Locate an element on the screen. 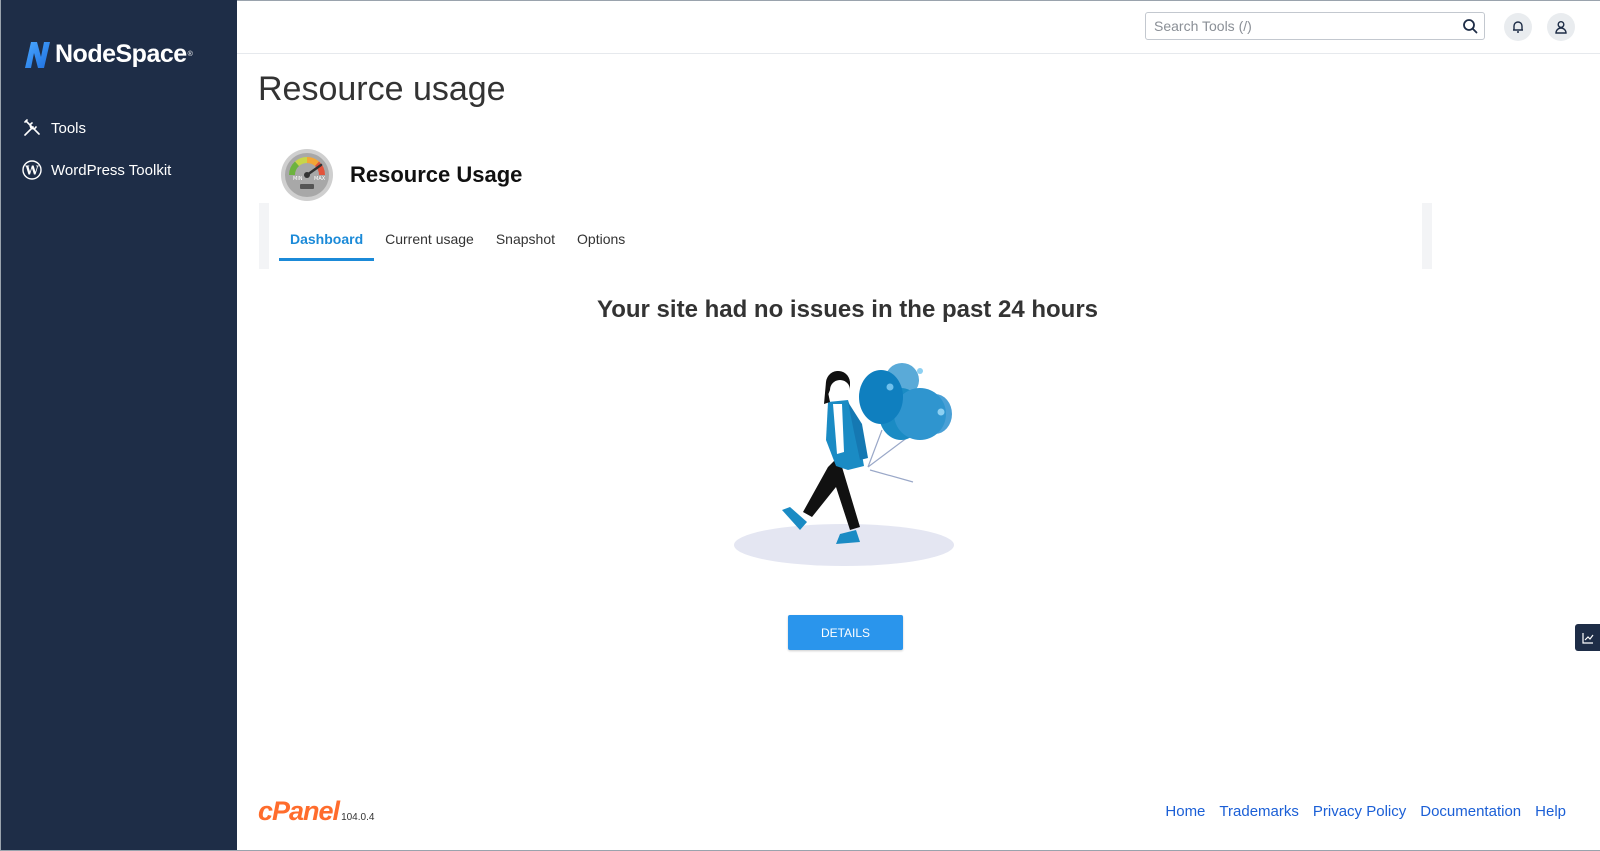 The image size is (1600, 851). search-icon is located at coordinates (1470, 26).